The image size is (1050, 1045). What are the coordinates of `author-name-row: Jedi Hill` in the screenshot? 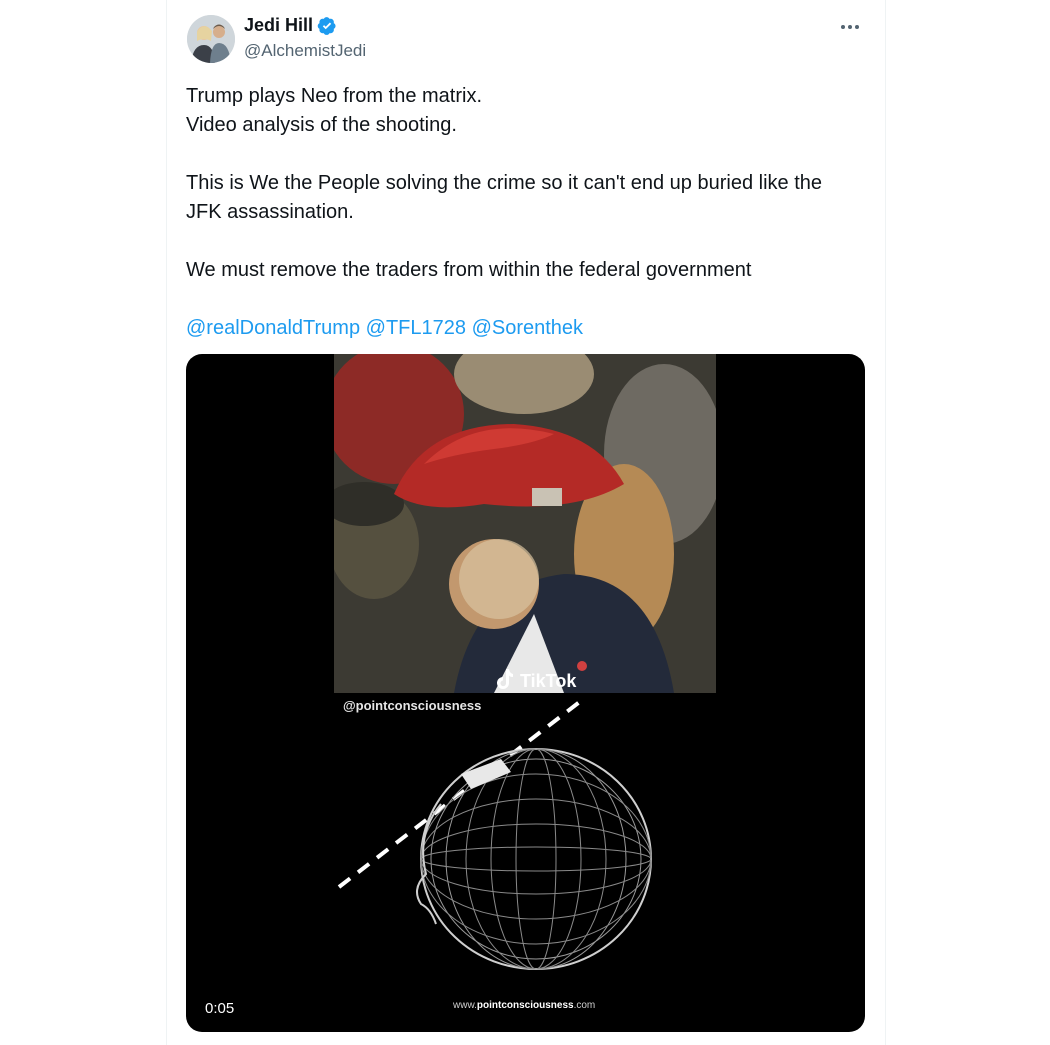 It's located at (290, 25).